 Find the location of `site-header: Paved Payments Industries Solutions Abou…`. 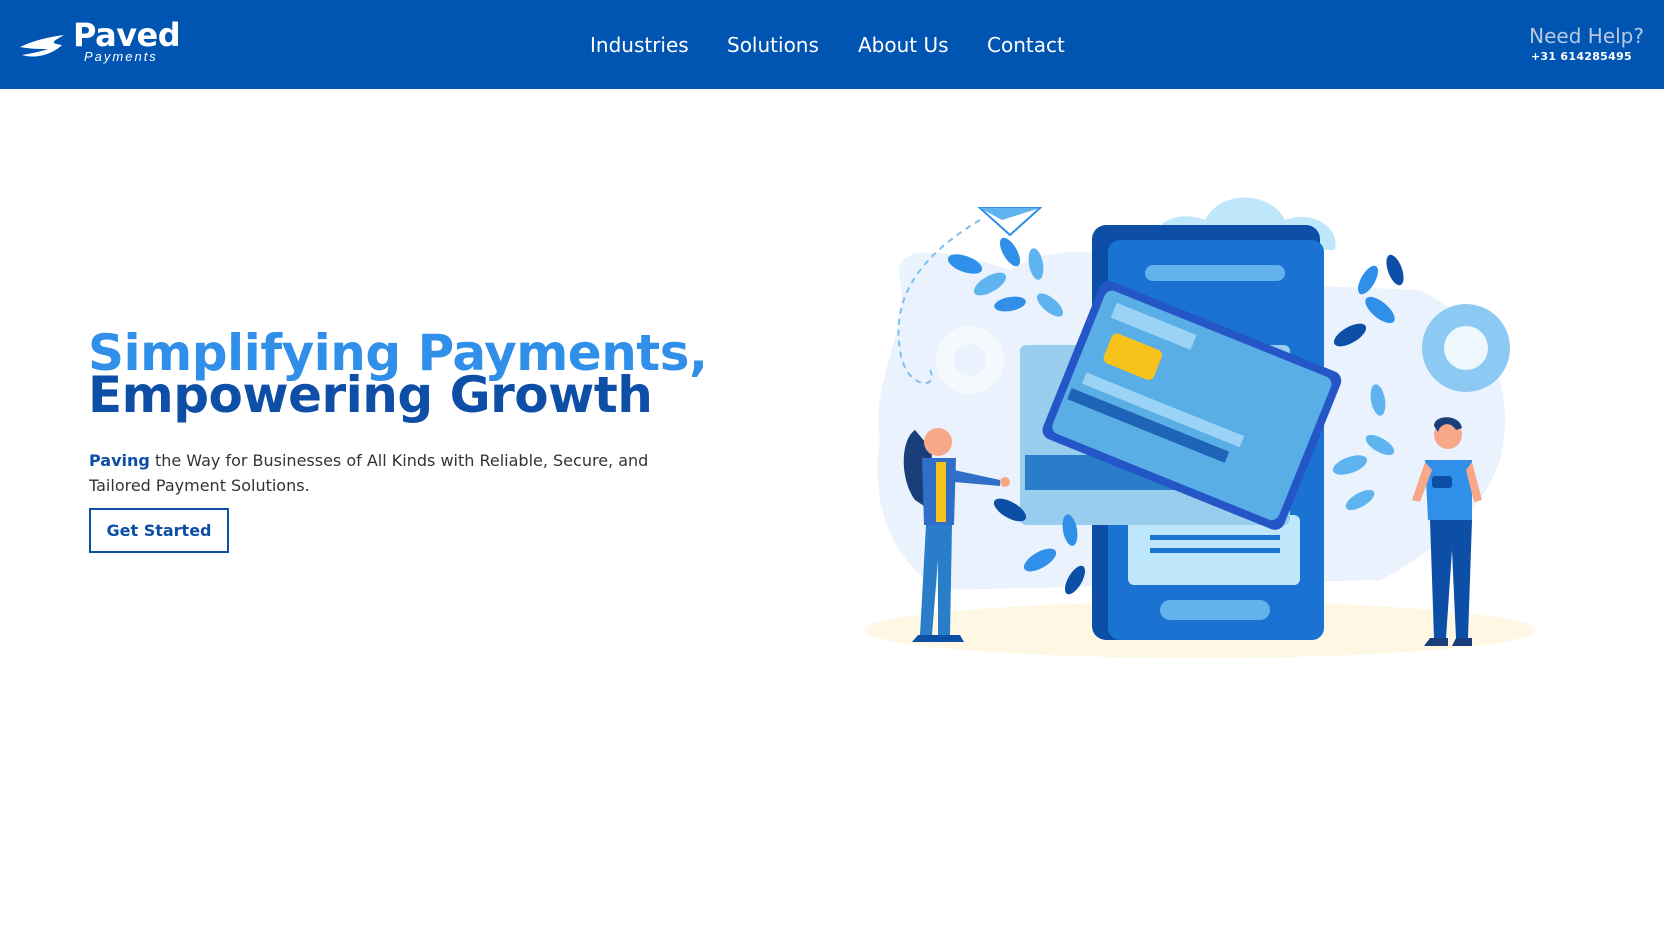

site-header: Paved Payments Industries Solutions Abou… is located at coordinates (832, 44).